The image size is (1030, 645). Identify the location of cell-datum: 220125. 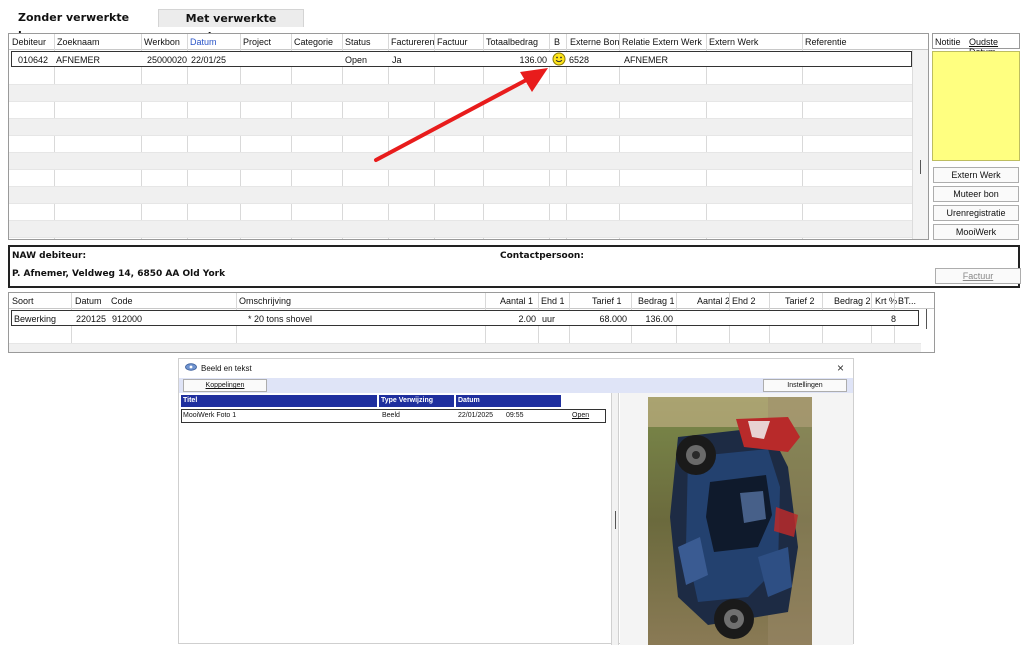
(91, 319).